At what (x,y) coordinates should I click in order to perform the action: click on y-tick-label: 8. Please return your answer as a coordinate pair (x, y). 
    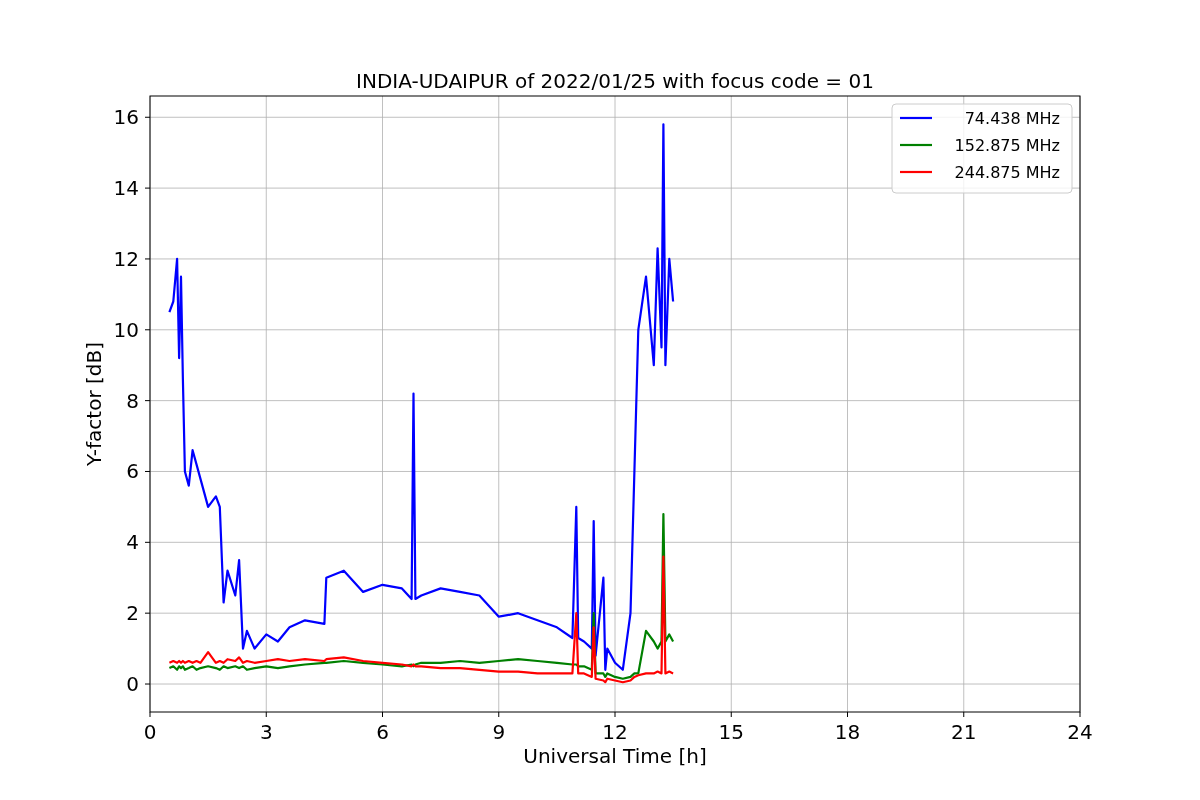
    Looking at the image, I should click on (132, 400).